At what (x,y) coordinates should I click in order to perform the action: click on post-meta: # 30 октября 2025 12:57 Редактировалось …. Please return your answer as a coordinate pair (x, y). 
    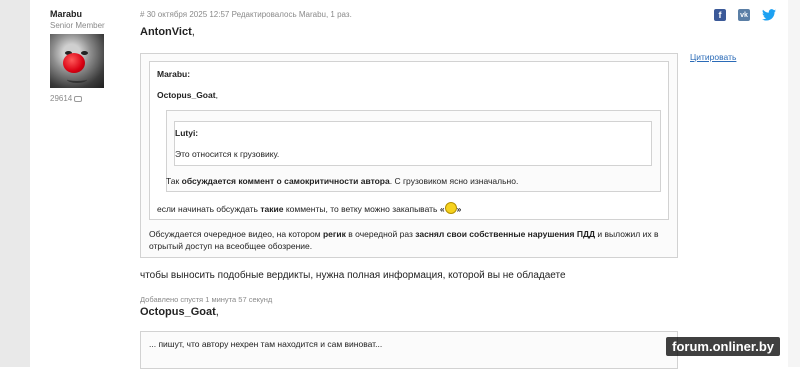
    Looking at the image, I should click on (246, 14).